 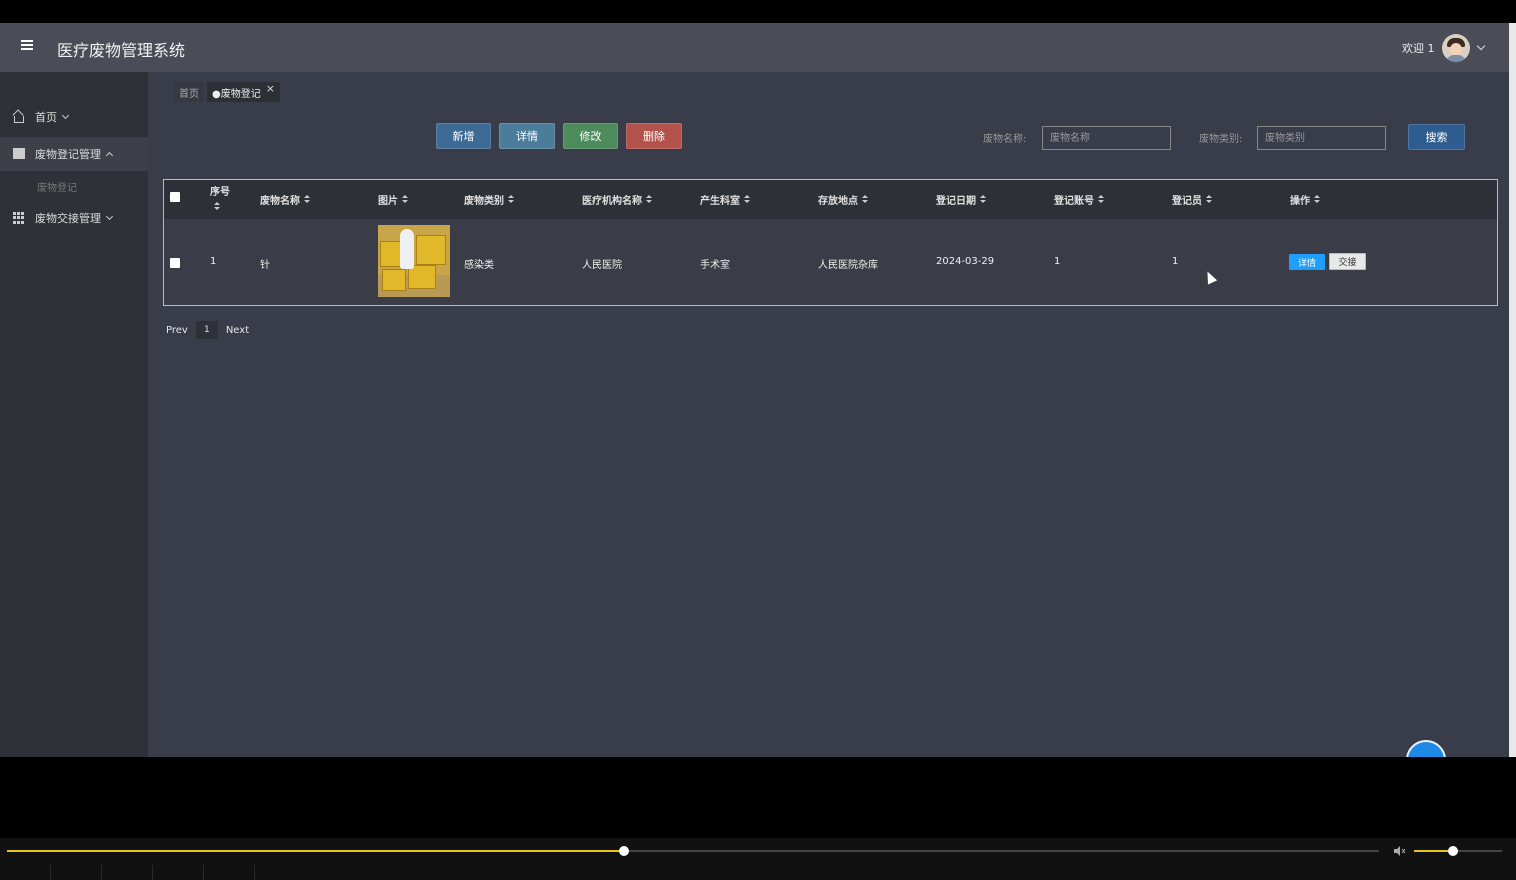 What do you see at coordinates (1057, 261) in the screenshot?
I see `cell-account: 1` at bounding box center [1057, 261].